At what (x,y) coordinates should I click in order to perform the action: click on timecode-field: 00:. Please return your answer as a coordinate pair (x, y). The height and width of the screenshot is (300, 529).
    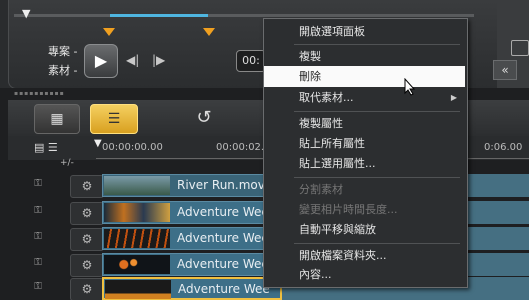
    Looking at the image, I should click on (251, 61).